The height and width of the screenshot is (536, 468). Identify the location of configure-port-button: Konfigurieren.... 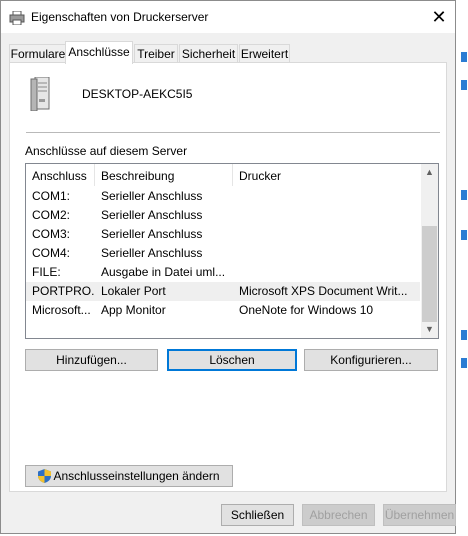
(371, 360).